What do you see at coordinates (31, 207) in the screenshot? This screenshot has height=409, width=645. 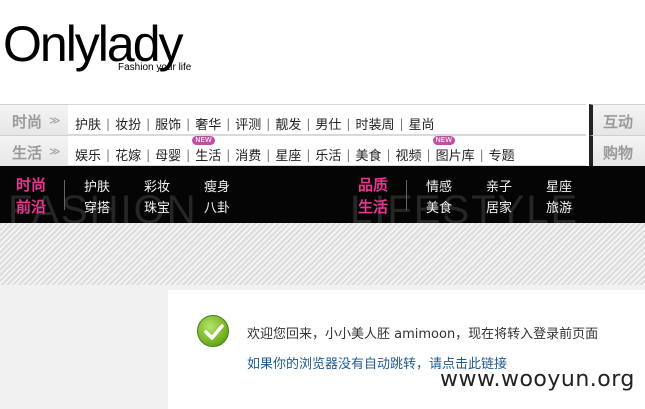 I see `category-line: 前沿` at bounding box center [31, 207].